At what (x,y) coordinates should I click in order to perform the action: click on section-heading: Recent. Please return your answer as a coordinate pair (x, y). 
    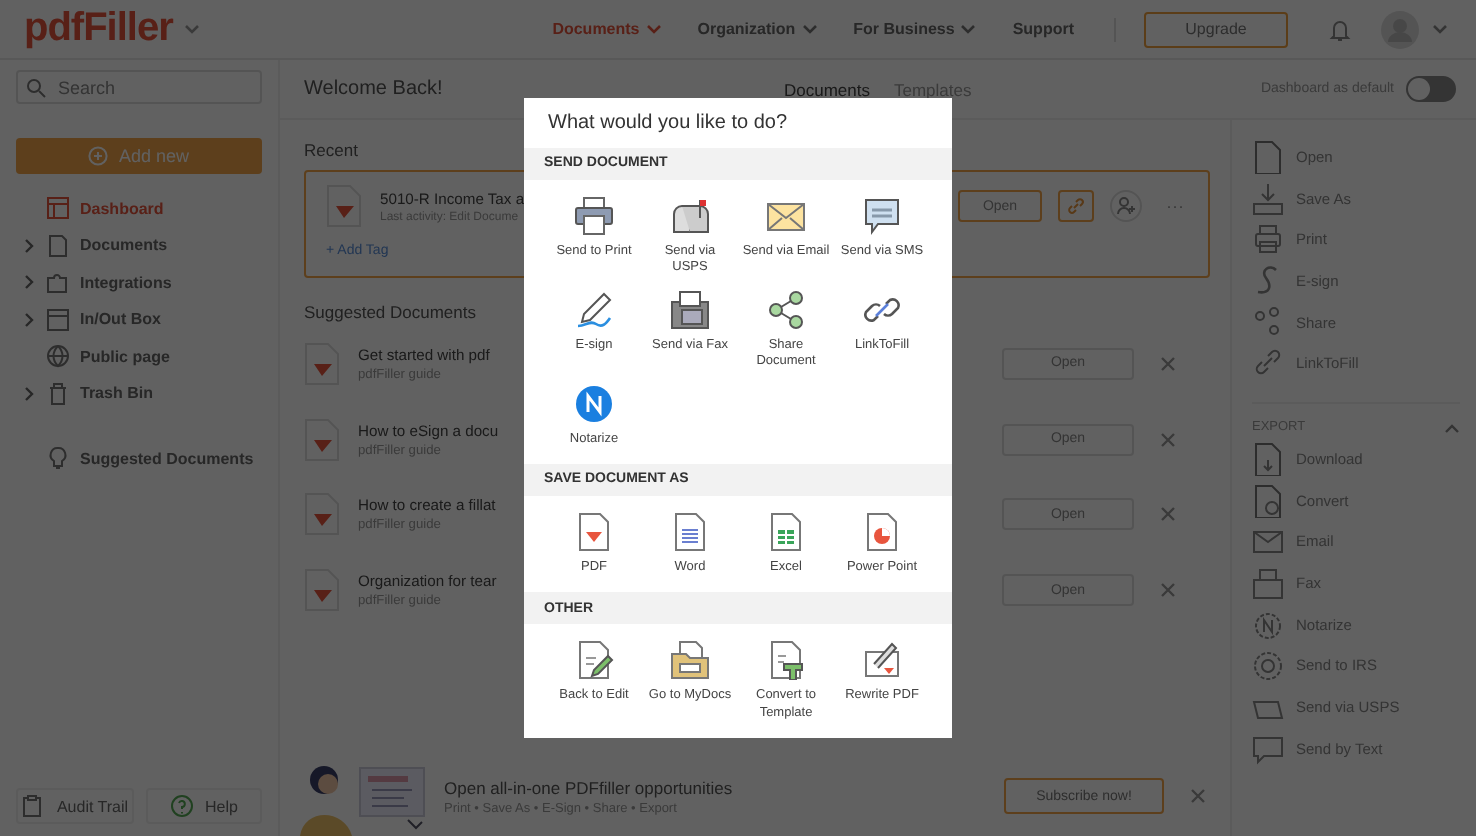
    Looking at the image, I should click on (331, 152).